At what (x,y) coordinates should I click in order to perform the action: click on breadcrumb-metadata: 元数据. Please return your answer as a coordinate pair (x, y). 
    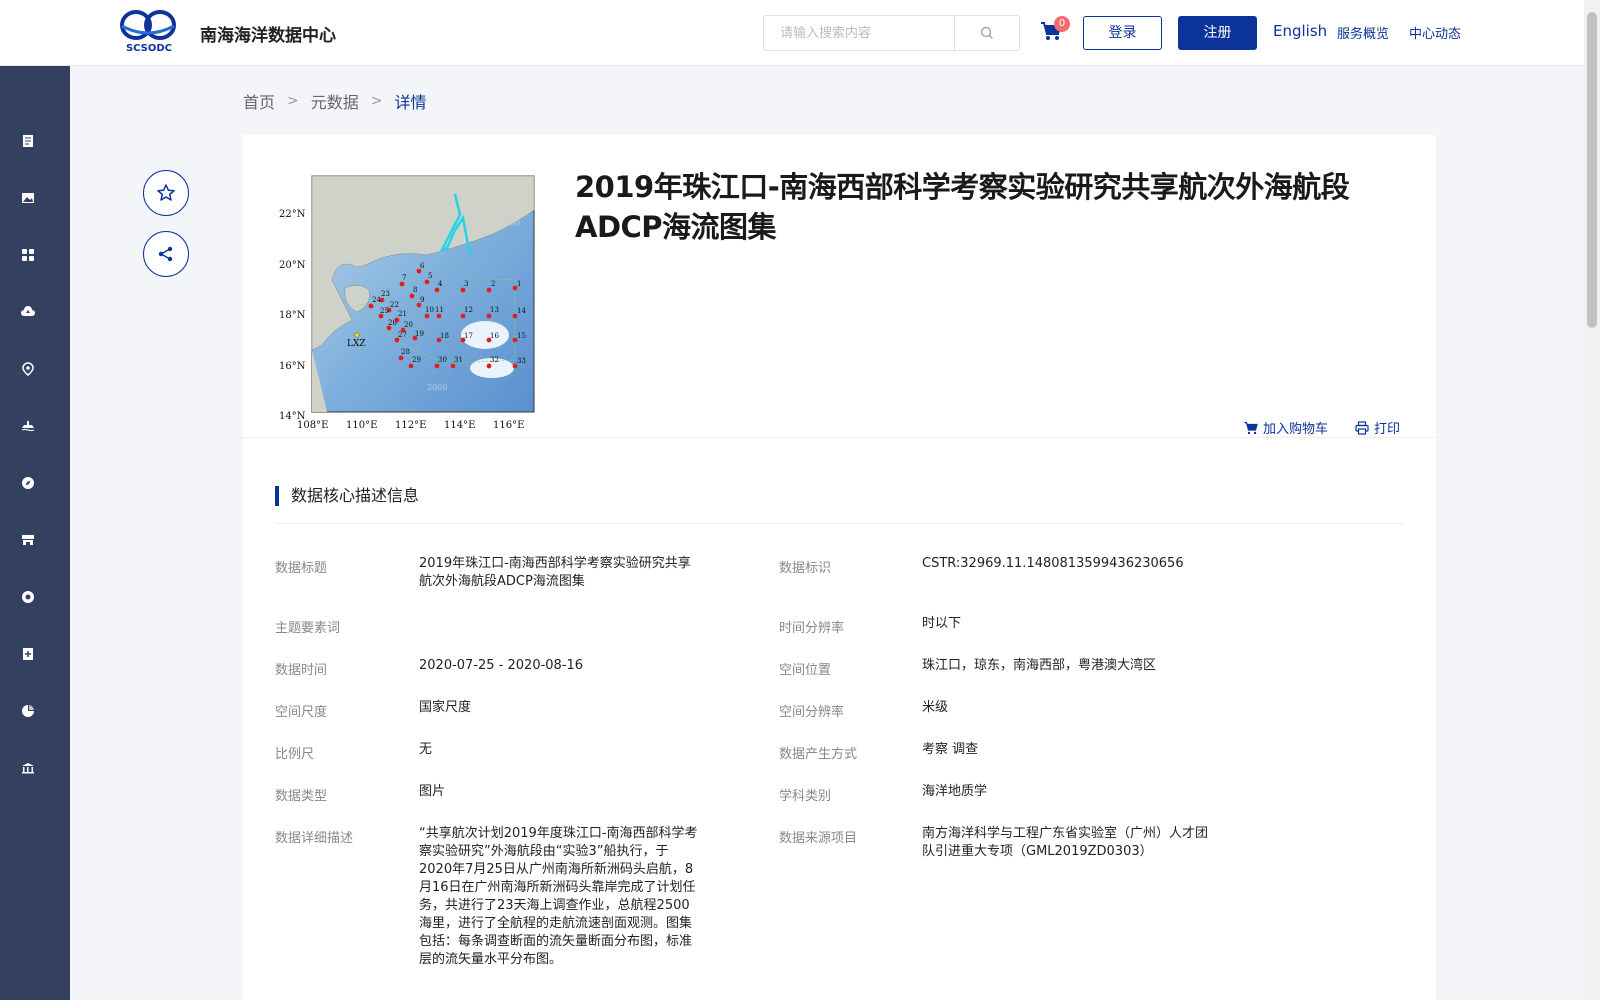
    Looking at the image, I should click on (335, 101).